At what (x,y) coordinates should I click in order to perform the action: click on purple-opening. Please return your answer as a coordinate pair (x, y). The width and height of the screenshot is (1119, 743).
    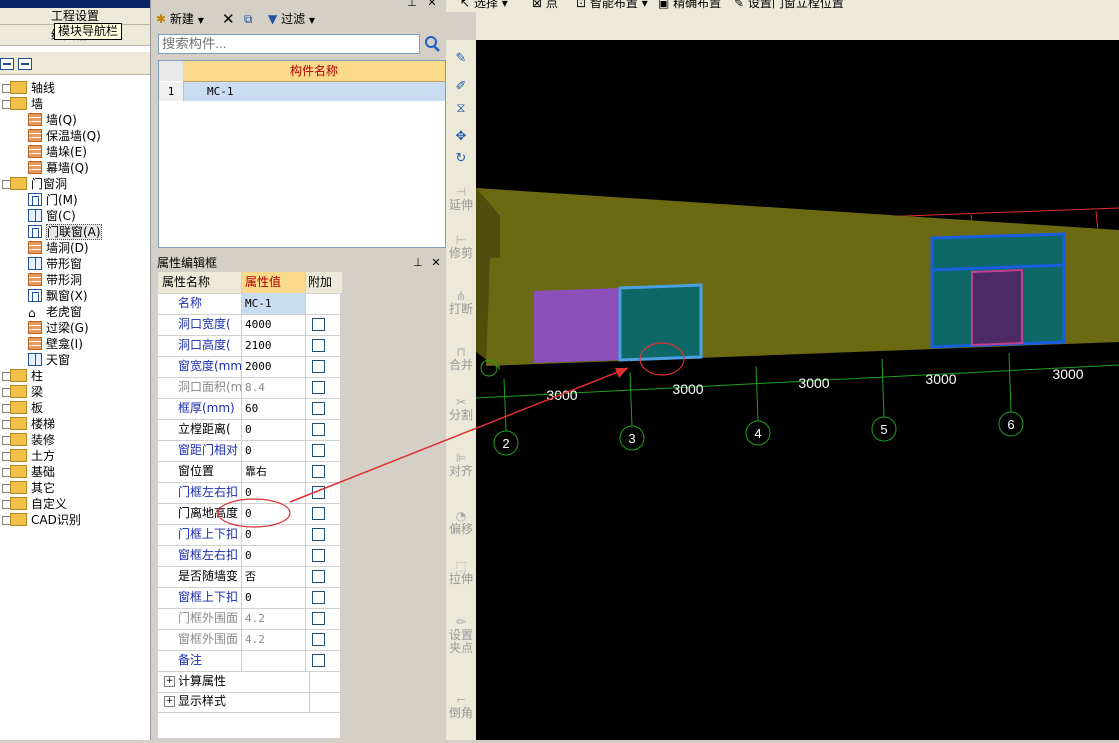
    Looking at the image, I should click on (577, 325).